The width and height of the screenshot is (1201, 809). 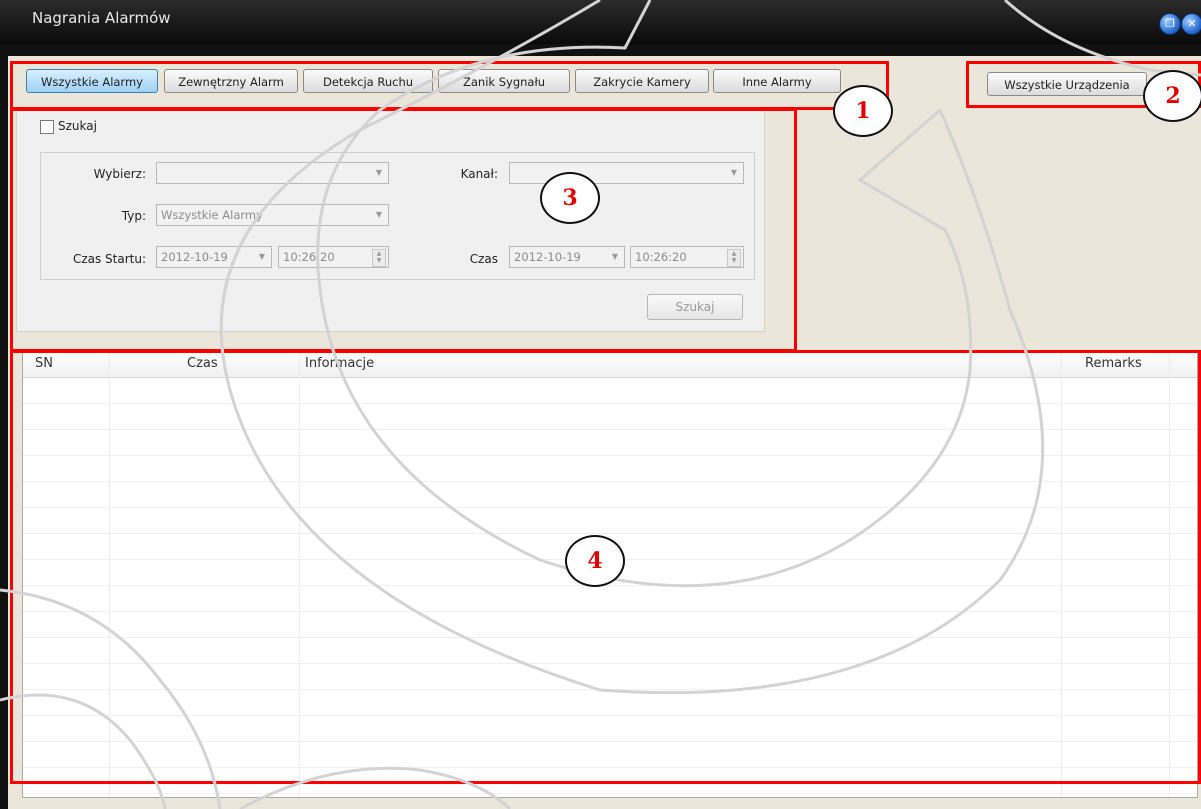 I want to click on callout-1: 1, so click(x=863, y=111).